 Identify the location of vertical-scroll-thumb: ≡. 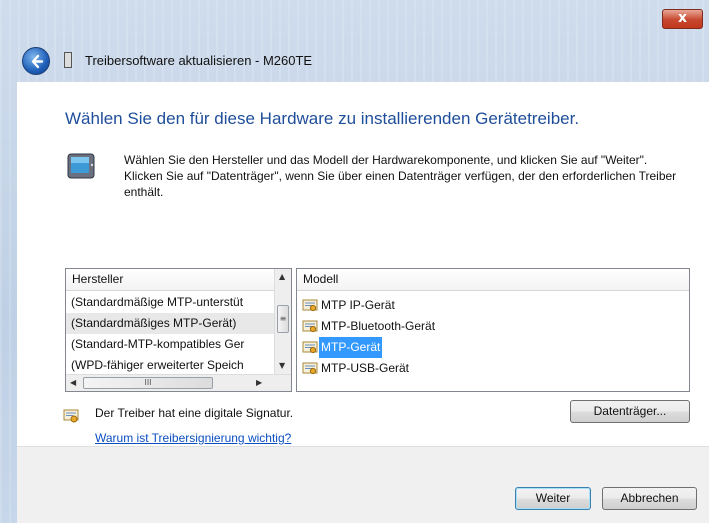
(283, 319).